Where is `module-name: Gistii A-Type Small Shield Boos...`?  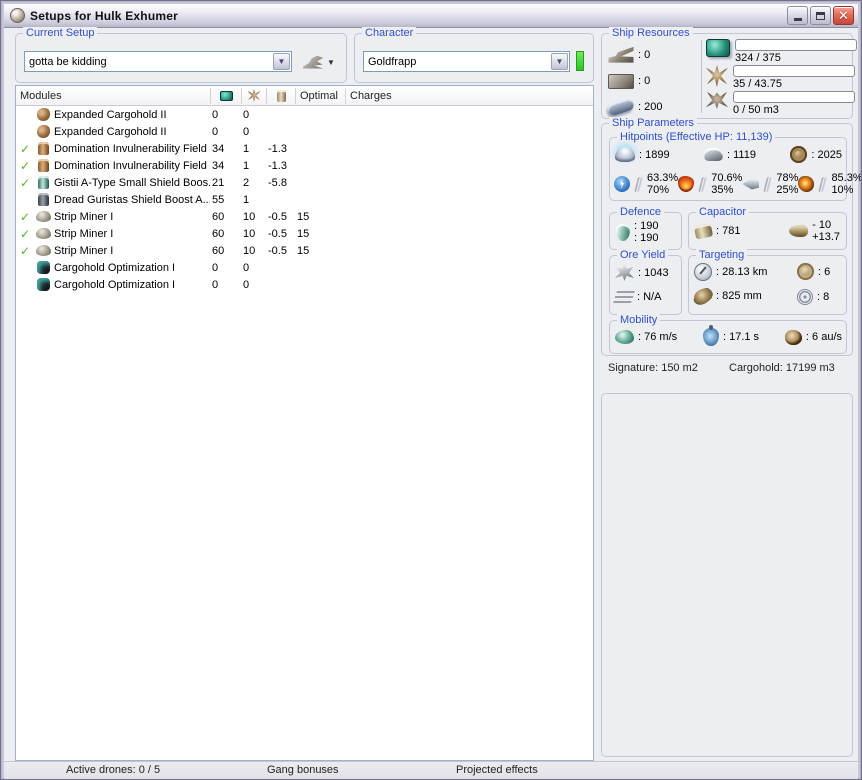 module-name: Gistii A-Type Small Shield Boos... is located at coordinates (132, 182).